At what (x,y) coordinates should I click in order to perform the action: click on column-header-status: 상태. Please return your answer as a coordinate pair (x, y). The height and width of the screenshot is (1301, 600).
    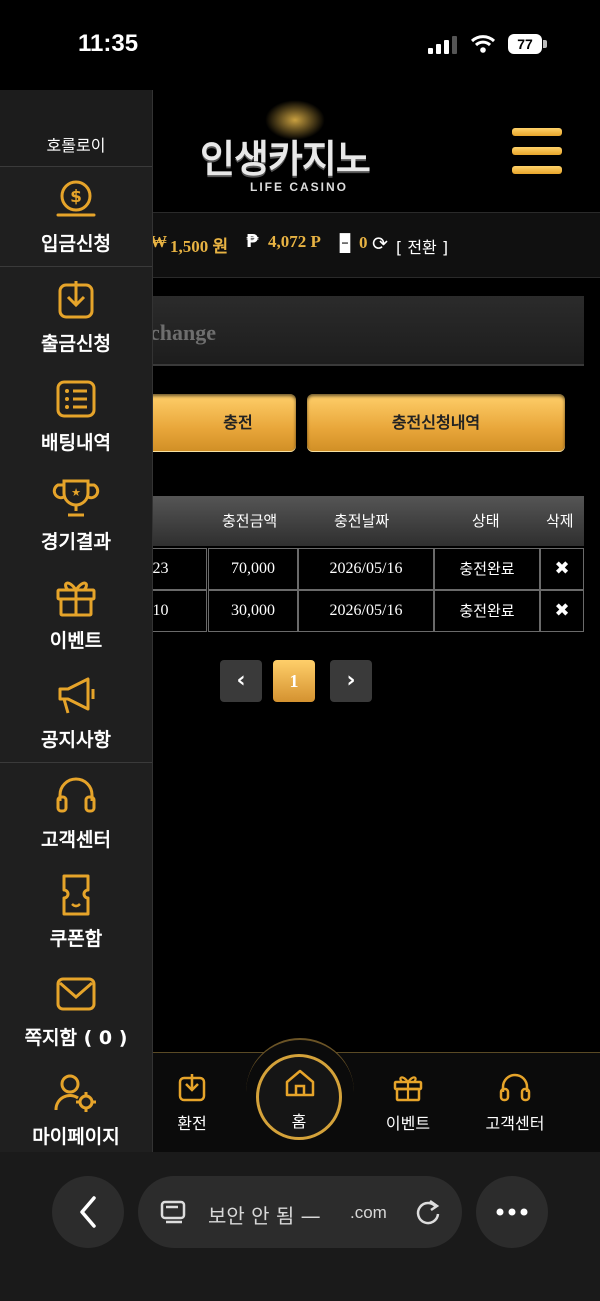
    Looking at the image, I should click on (486, 521).